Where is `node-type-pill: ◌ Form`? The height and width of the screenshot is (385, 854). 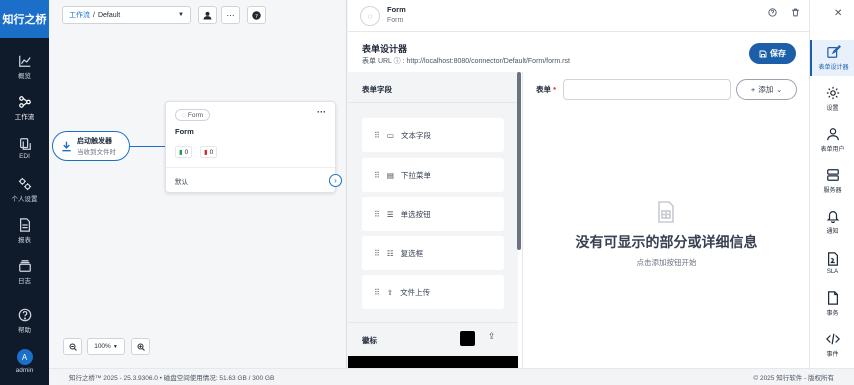
node-type-pill: ◌ Form is located at coordinates (193, 115).